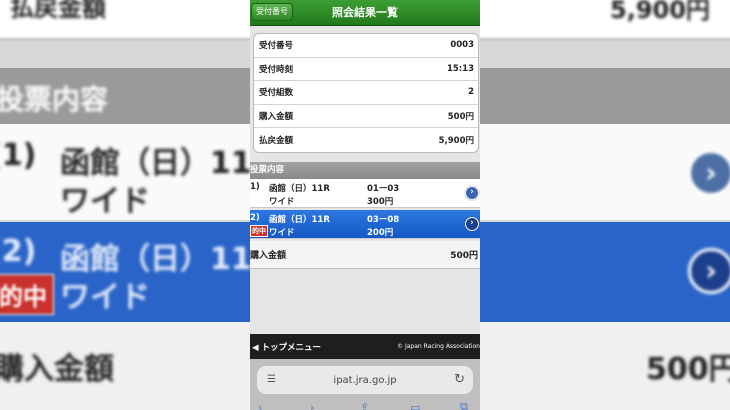 The width and height of the screenshot is (730, 410). What do you see at coordinates (709, 271) in the screenshot?
I see `bg-arrow-icon-2: ›` at bounding box center [709, 271].